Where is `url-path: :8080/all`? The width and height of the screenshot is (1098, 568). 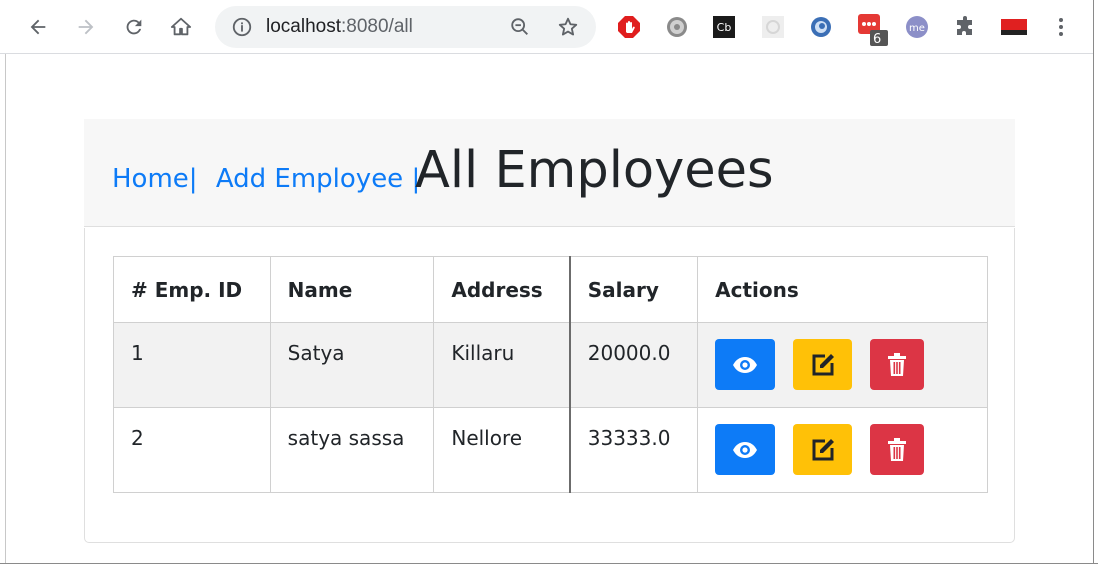
url-path: :8080/all is located at coordinates (377, 26).